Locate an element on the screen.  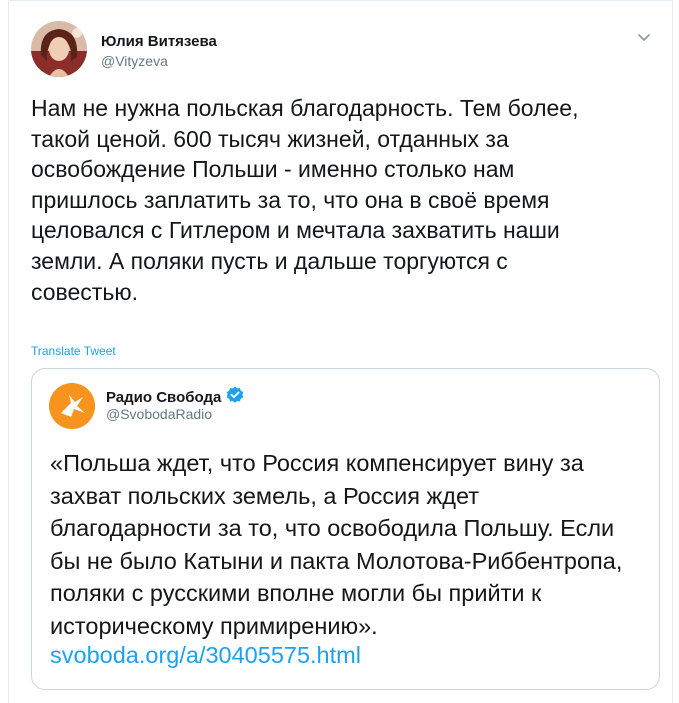
verified-badge-icon is located at coordinates (235, 397).